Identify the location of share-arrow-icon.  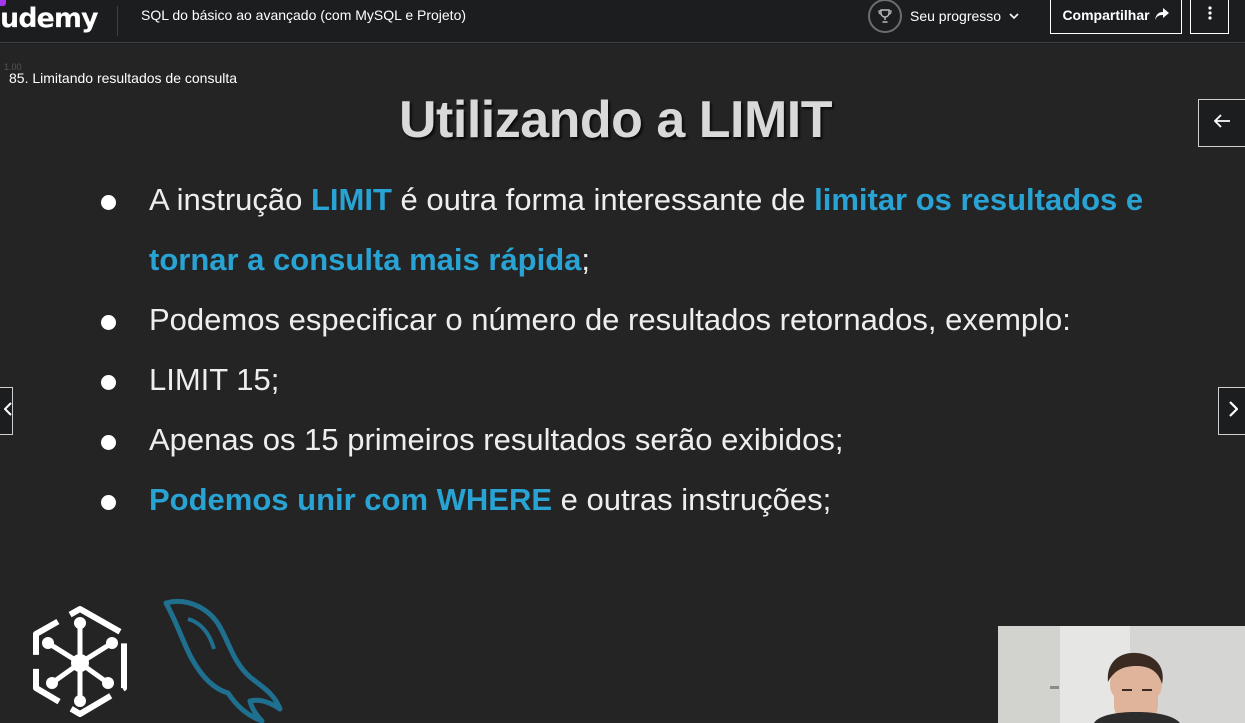
(1162, 15).